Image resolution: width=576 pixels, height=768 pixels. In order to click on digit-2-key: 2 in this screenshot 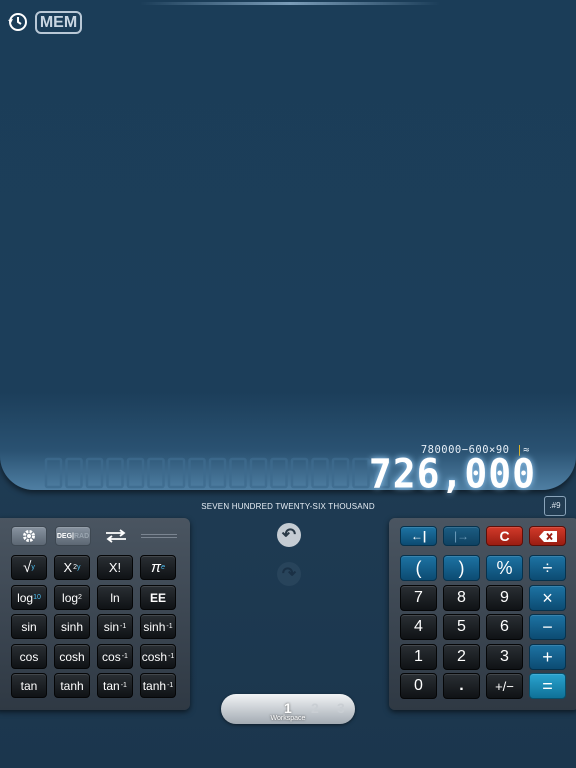, I will do `click(461, 657)`.